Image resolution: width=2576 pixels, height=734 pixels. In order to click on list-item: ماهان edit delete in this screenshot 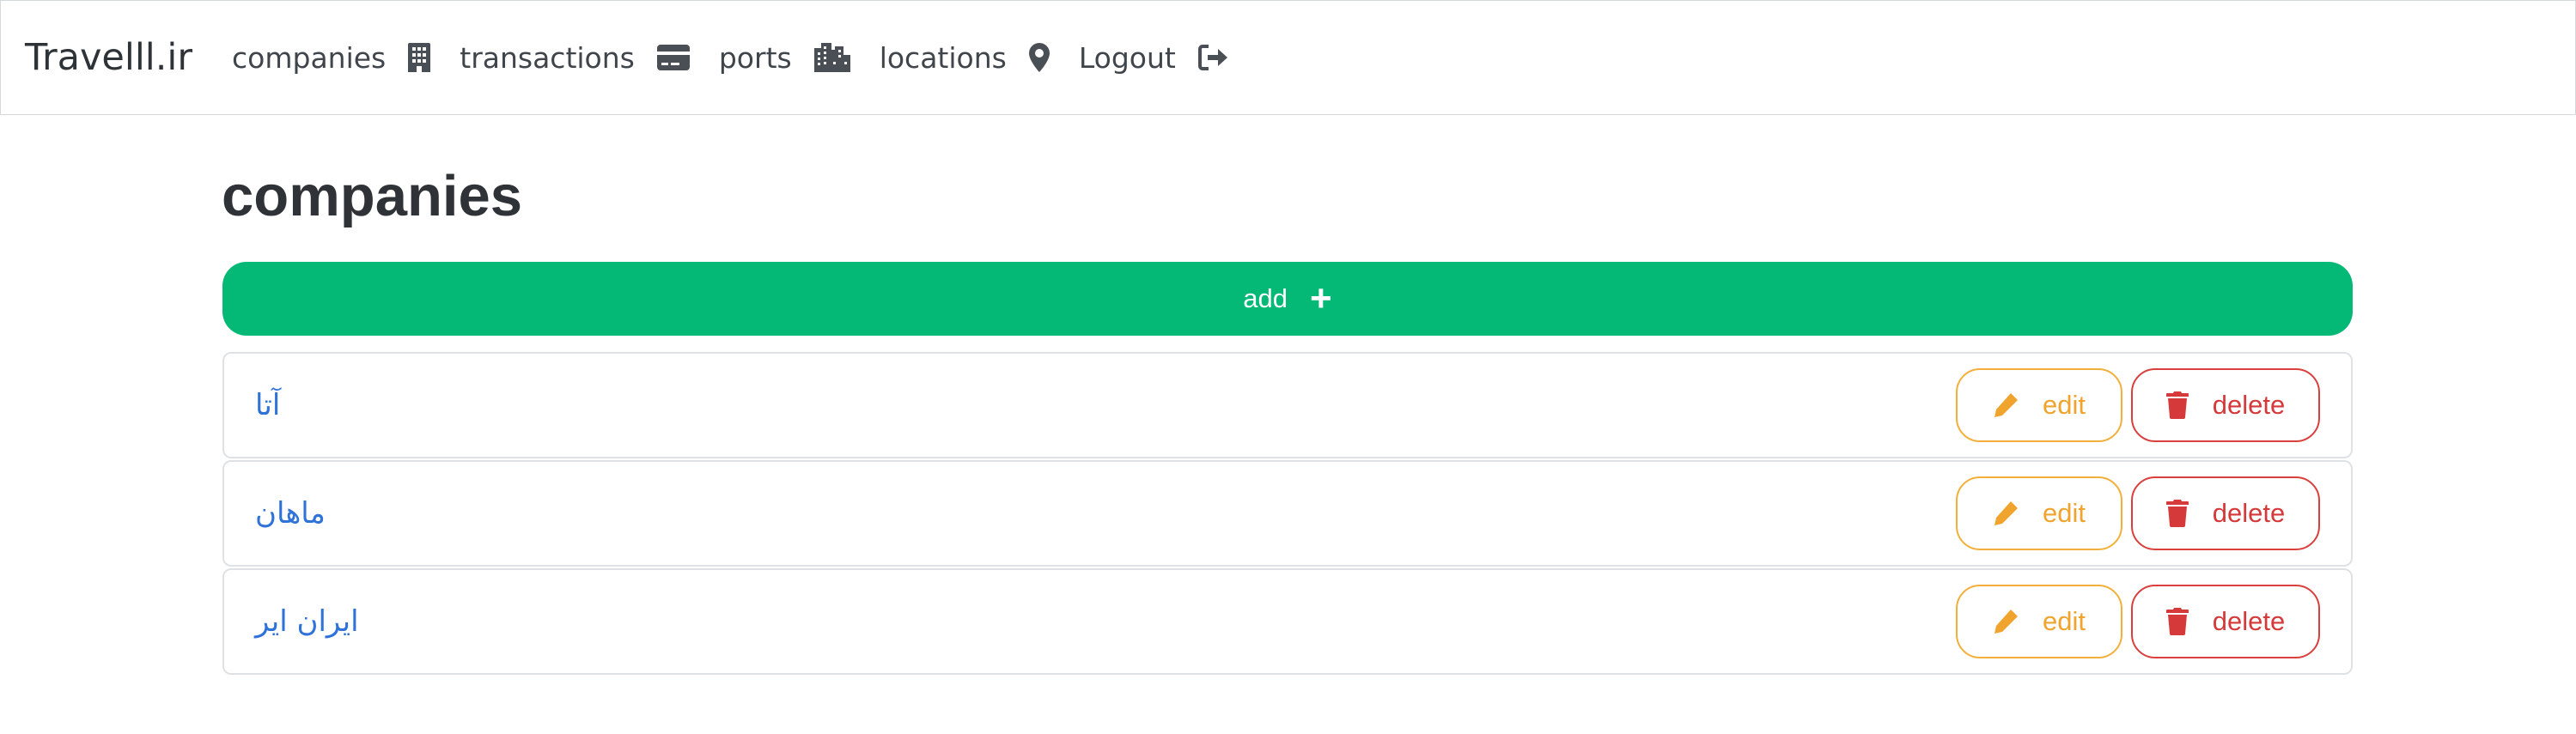, I will do `click(1287, 513)`.